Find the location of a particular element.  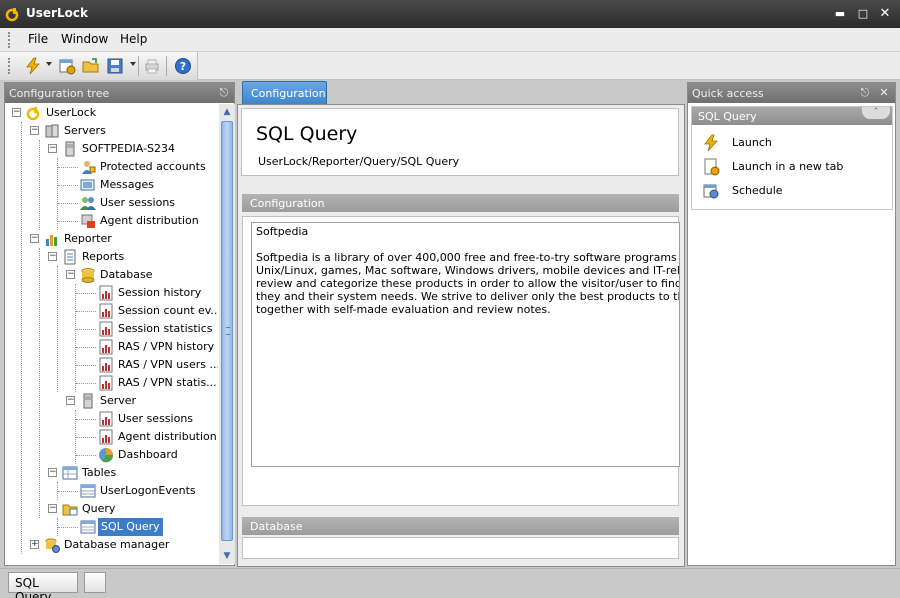

toolbar-grip is located at coordinates (9, 66).